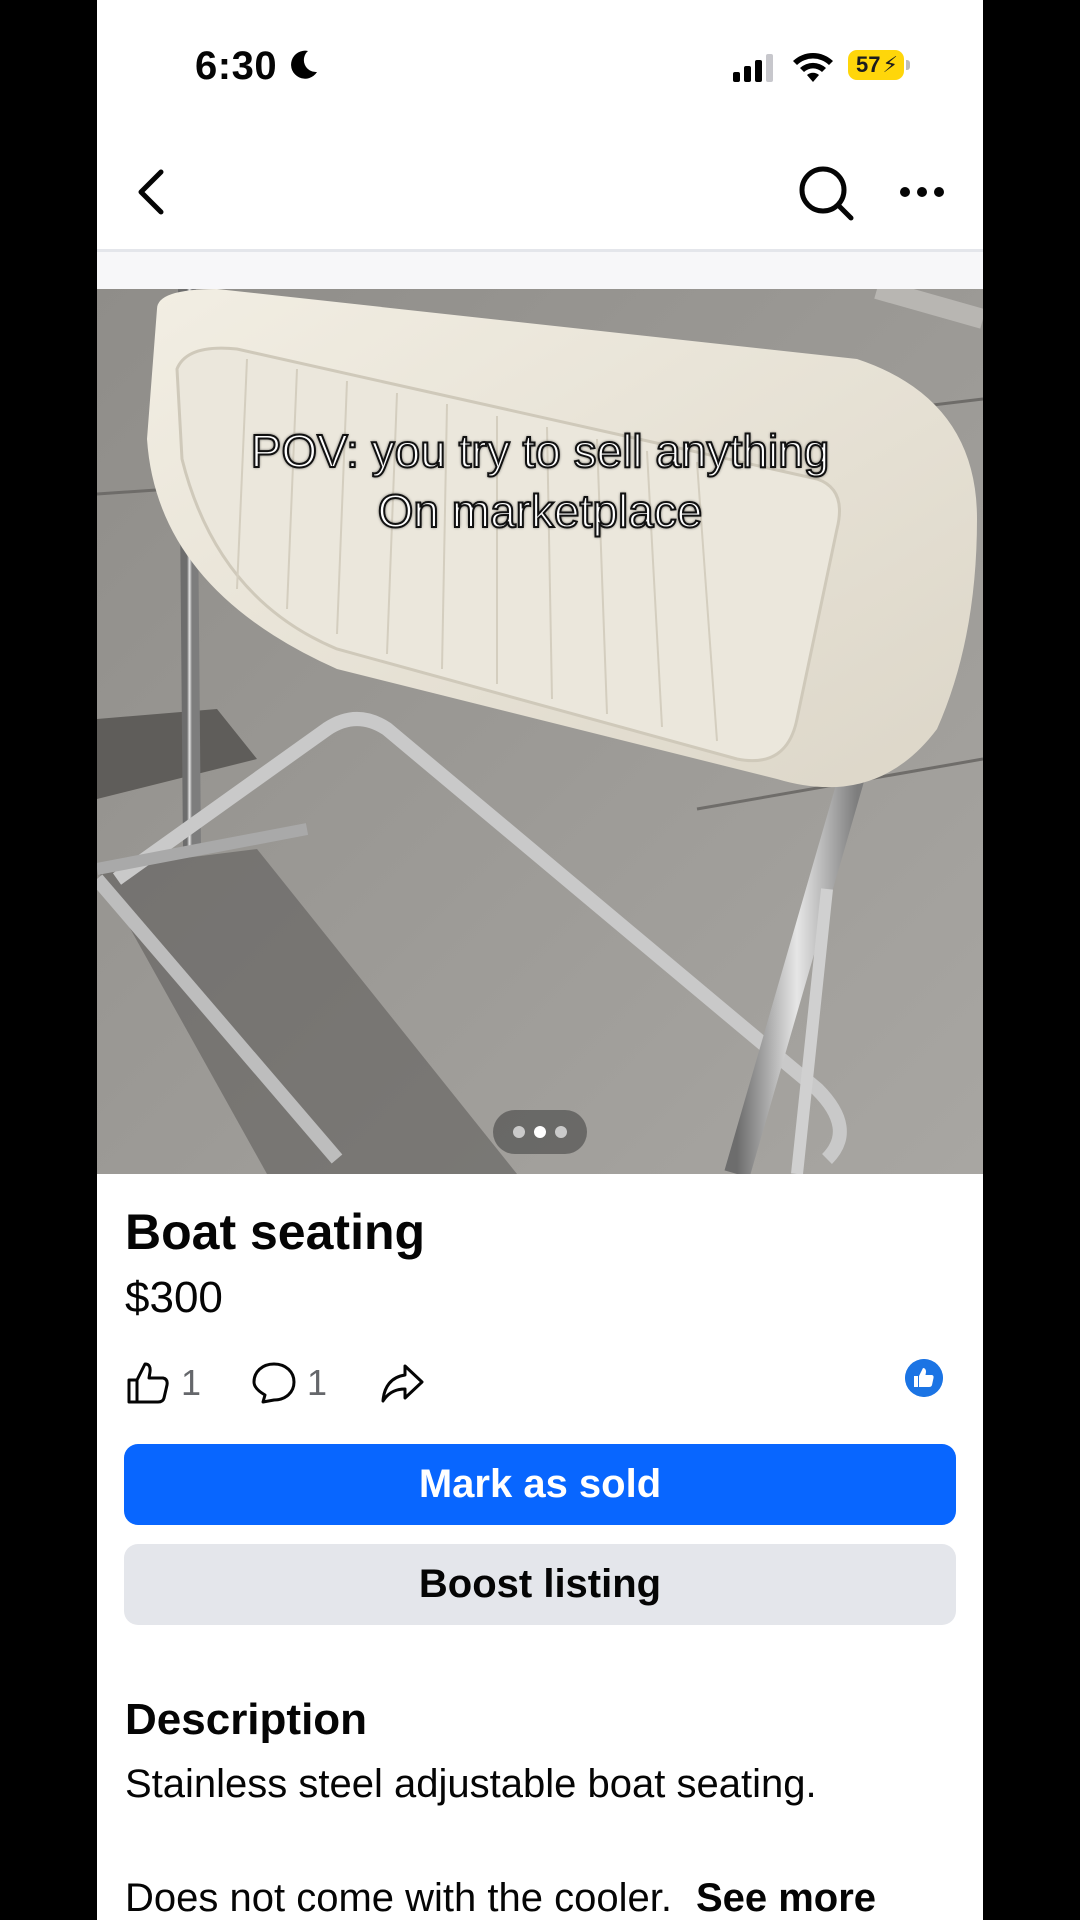 Image resolution: width=1080 pixels, height=1920 pixels. Describe the element at coordinates (540, 451) in the screenshot. I see `caption-line-1: POV: you try to sell anything` at that location.